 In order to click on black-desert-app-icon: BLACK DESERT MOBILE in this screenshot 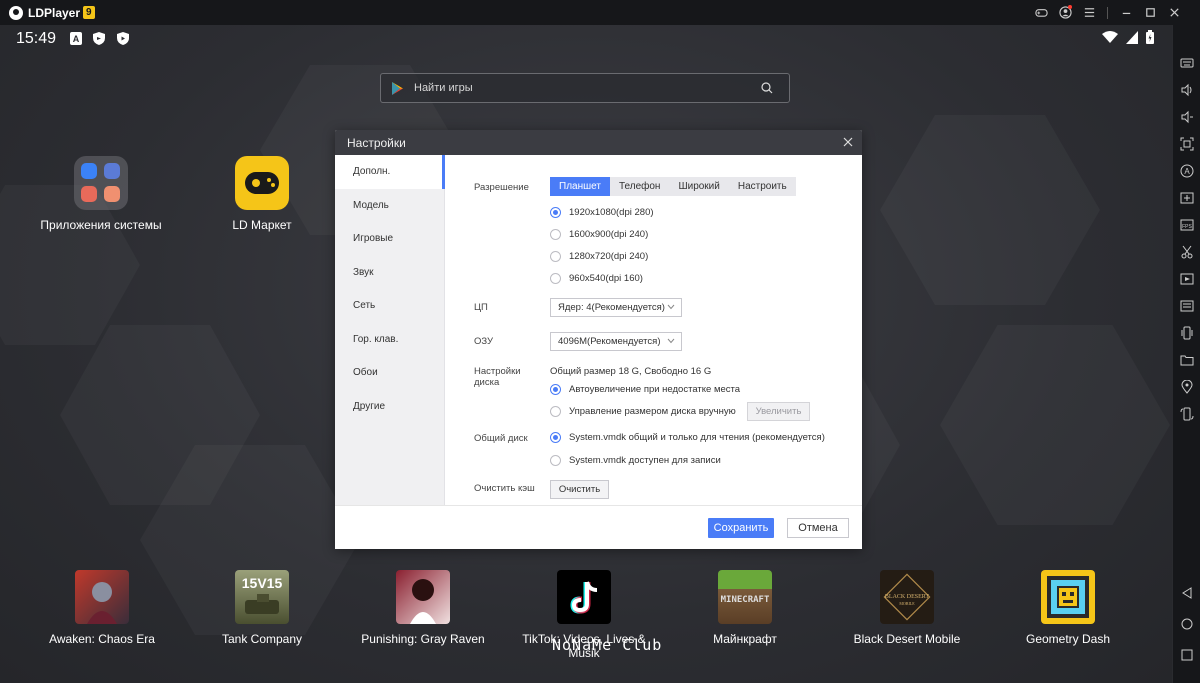, I will do `click(907, 597)`.